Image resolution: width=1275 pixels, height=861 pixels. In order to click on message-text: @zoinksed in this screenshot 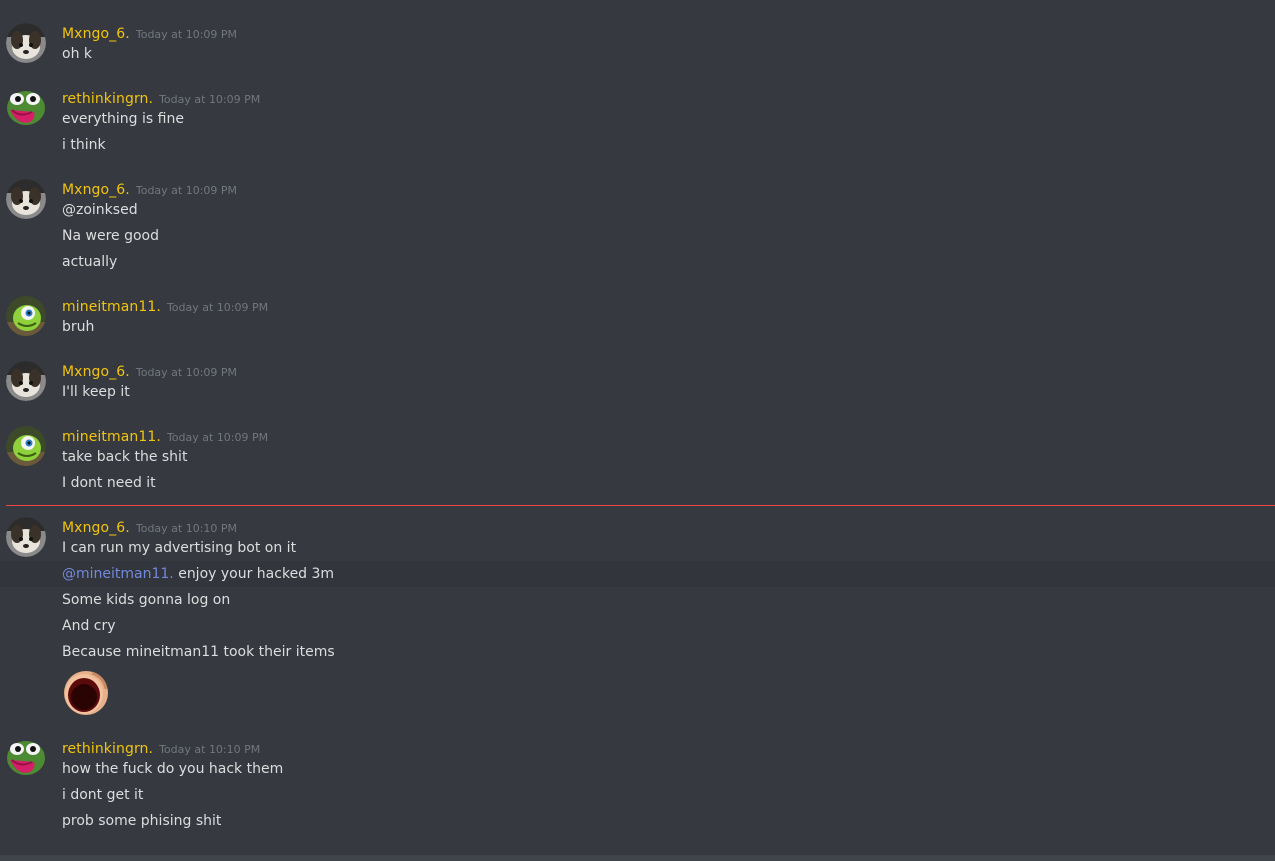, I will do `click(100, 210)`.